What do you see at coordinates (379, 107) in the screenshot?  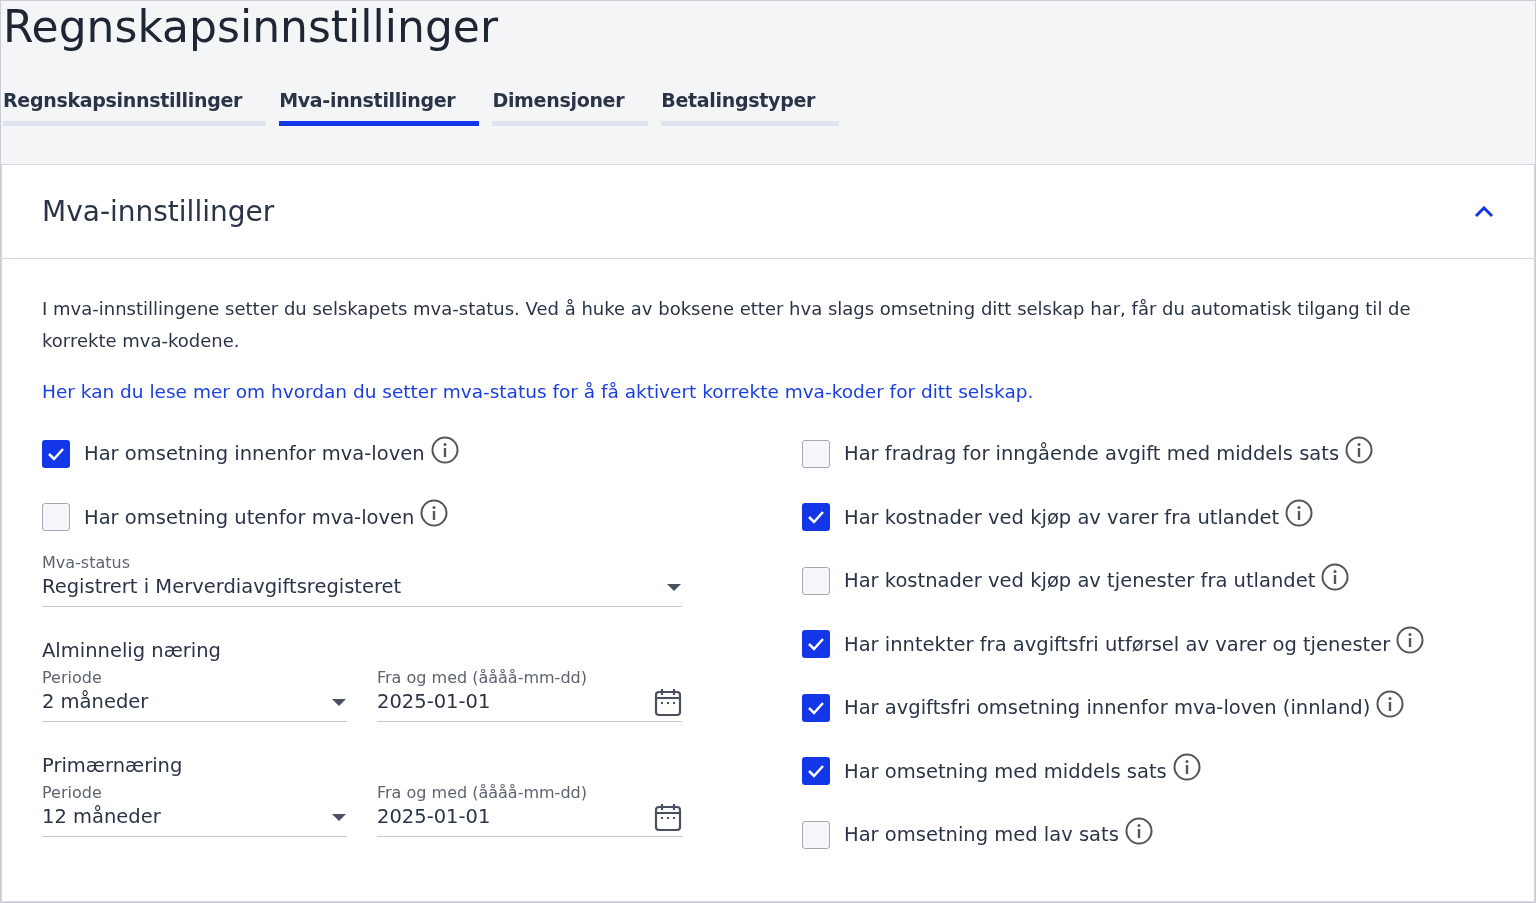 I see `tab: Mva-innstillinger` at bounding box center [379, 107].